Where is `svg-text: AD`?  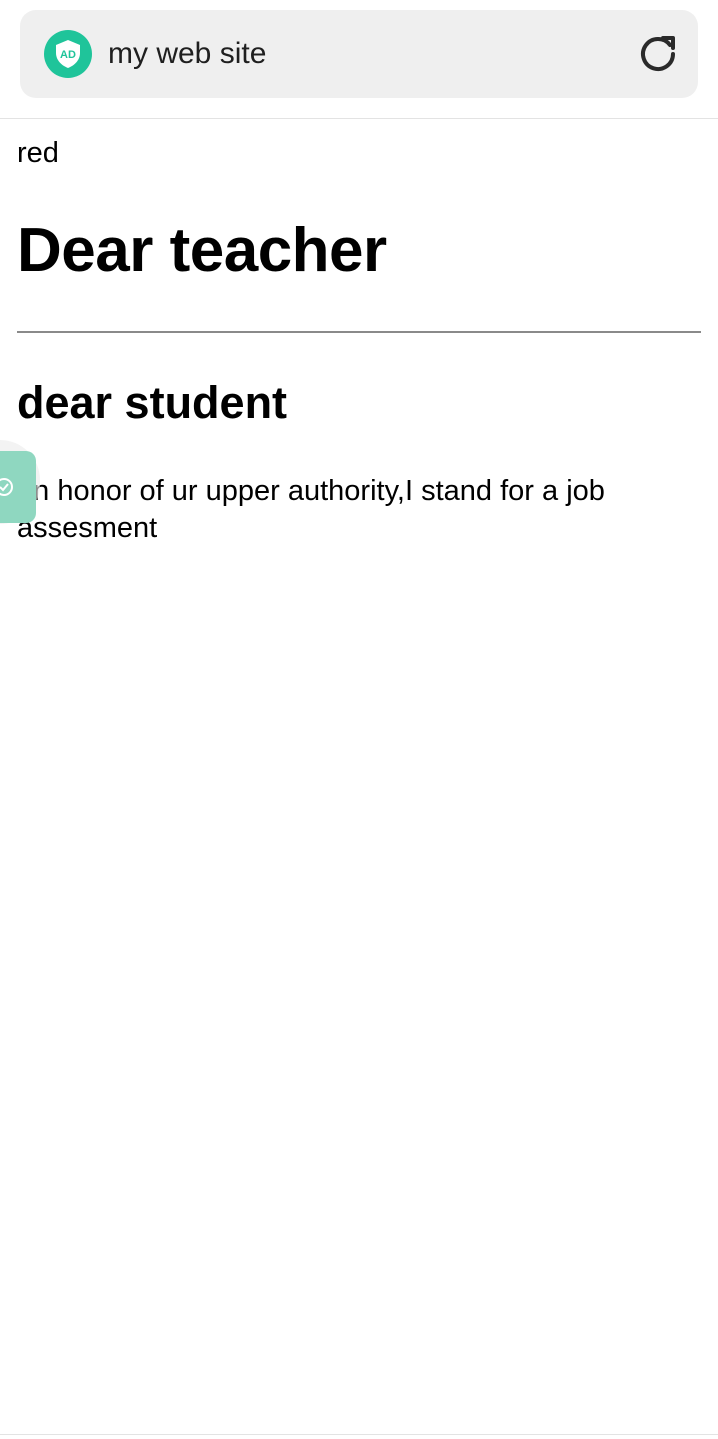 svg-text: AD is located at coordinates (68, 55).